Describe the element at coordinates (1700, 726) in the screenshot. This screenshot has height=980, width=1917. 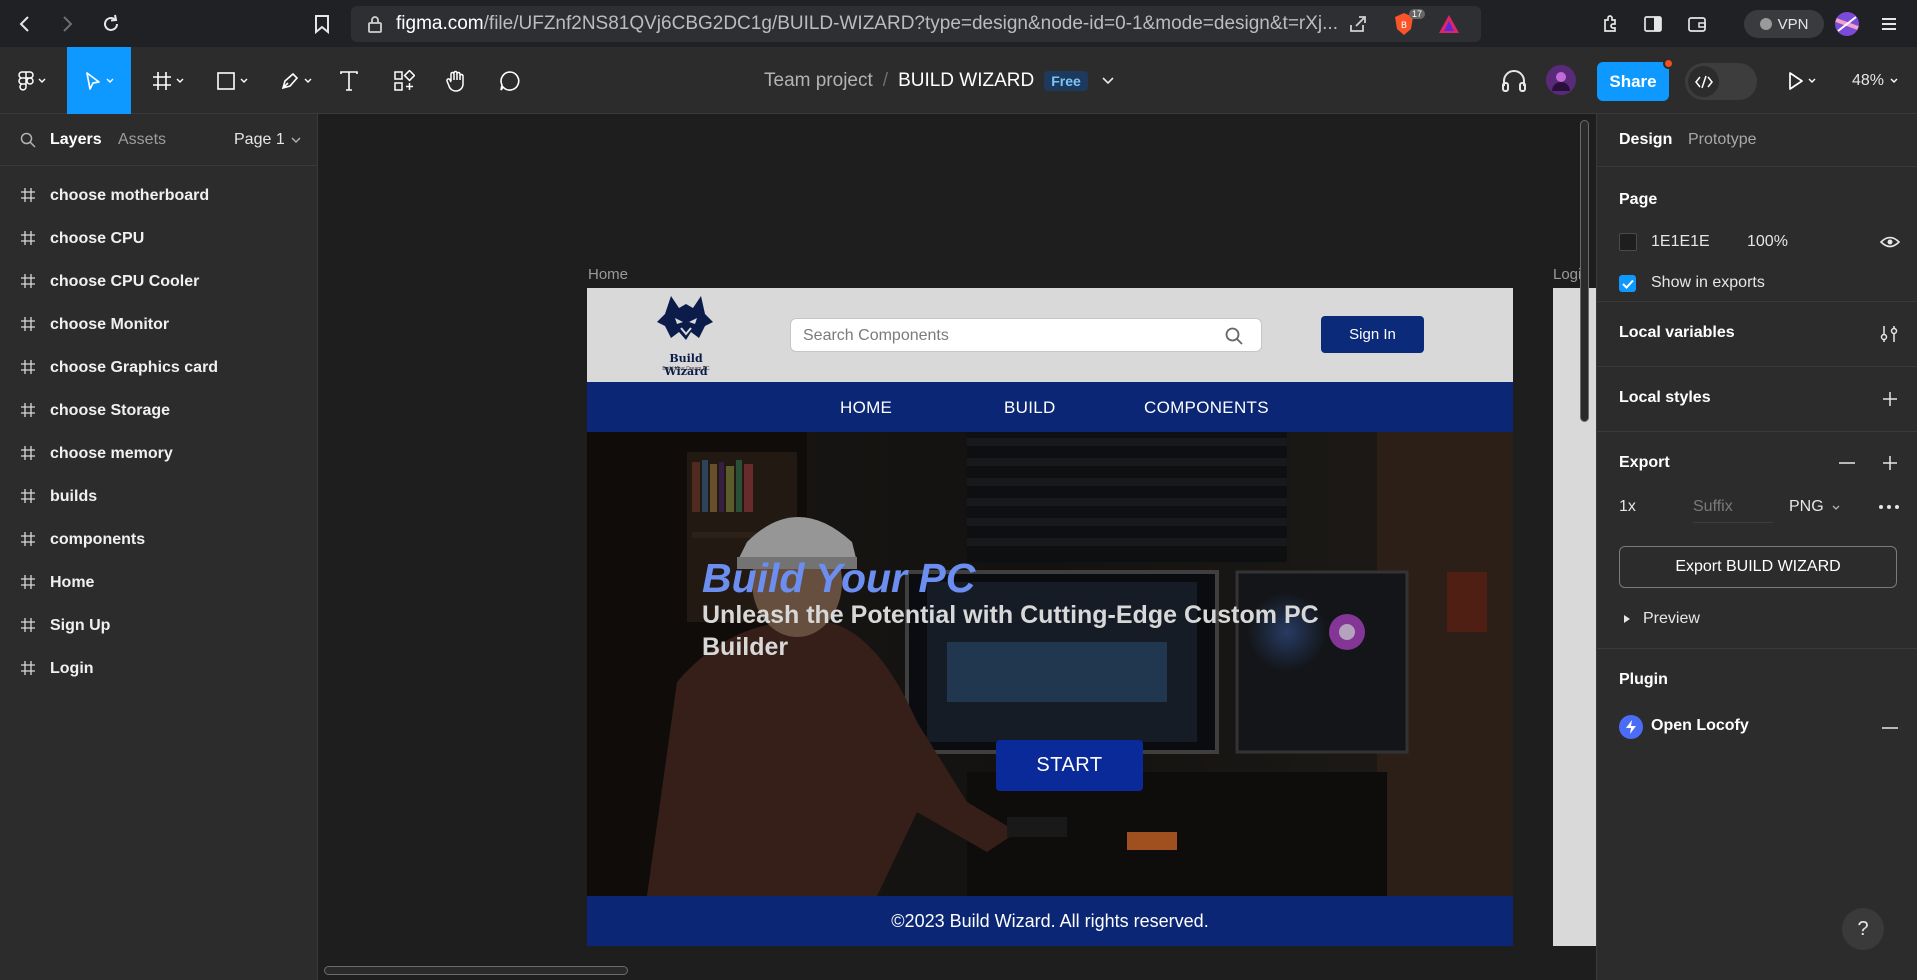
I see `open-locofy-plugin: Open Locofy` at that location.